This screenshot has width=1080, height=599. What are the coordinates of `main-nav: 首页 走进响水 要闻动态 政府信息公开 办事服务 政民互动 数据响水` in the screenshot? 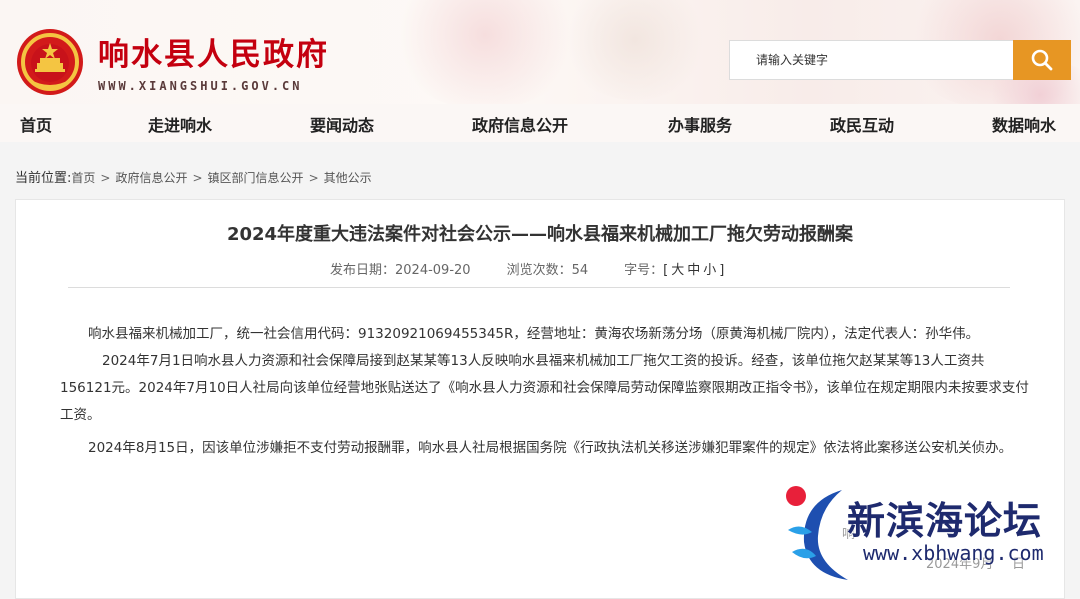 It's located at (540, 123).